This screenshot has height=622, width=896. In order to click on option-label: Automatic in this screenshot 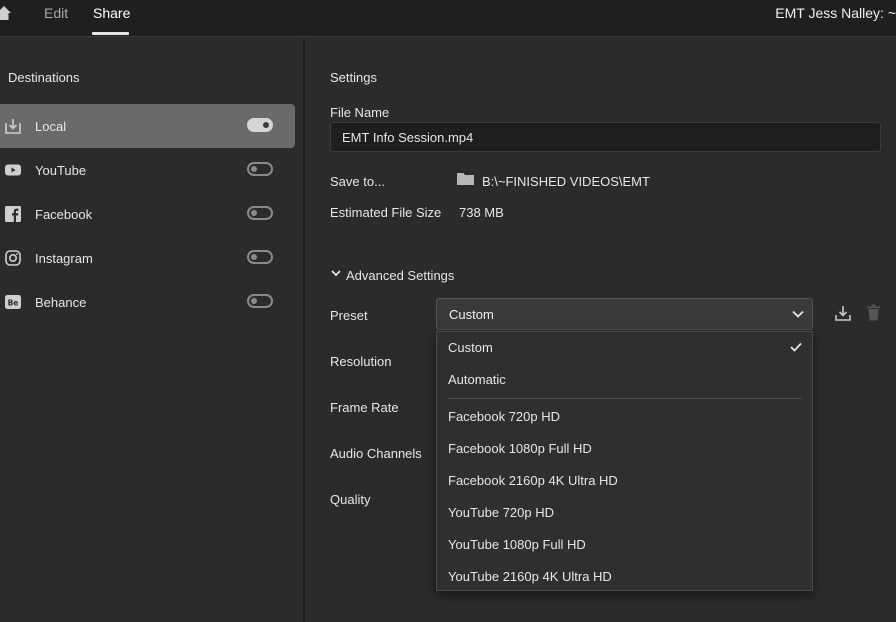, I will do `click(477, 379)`.